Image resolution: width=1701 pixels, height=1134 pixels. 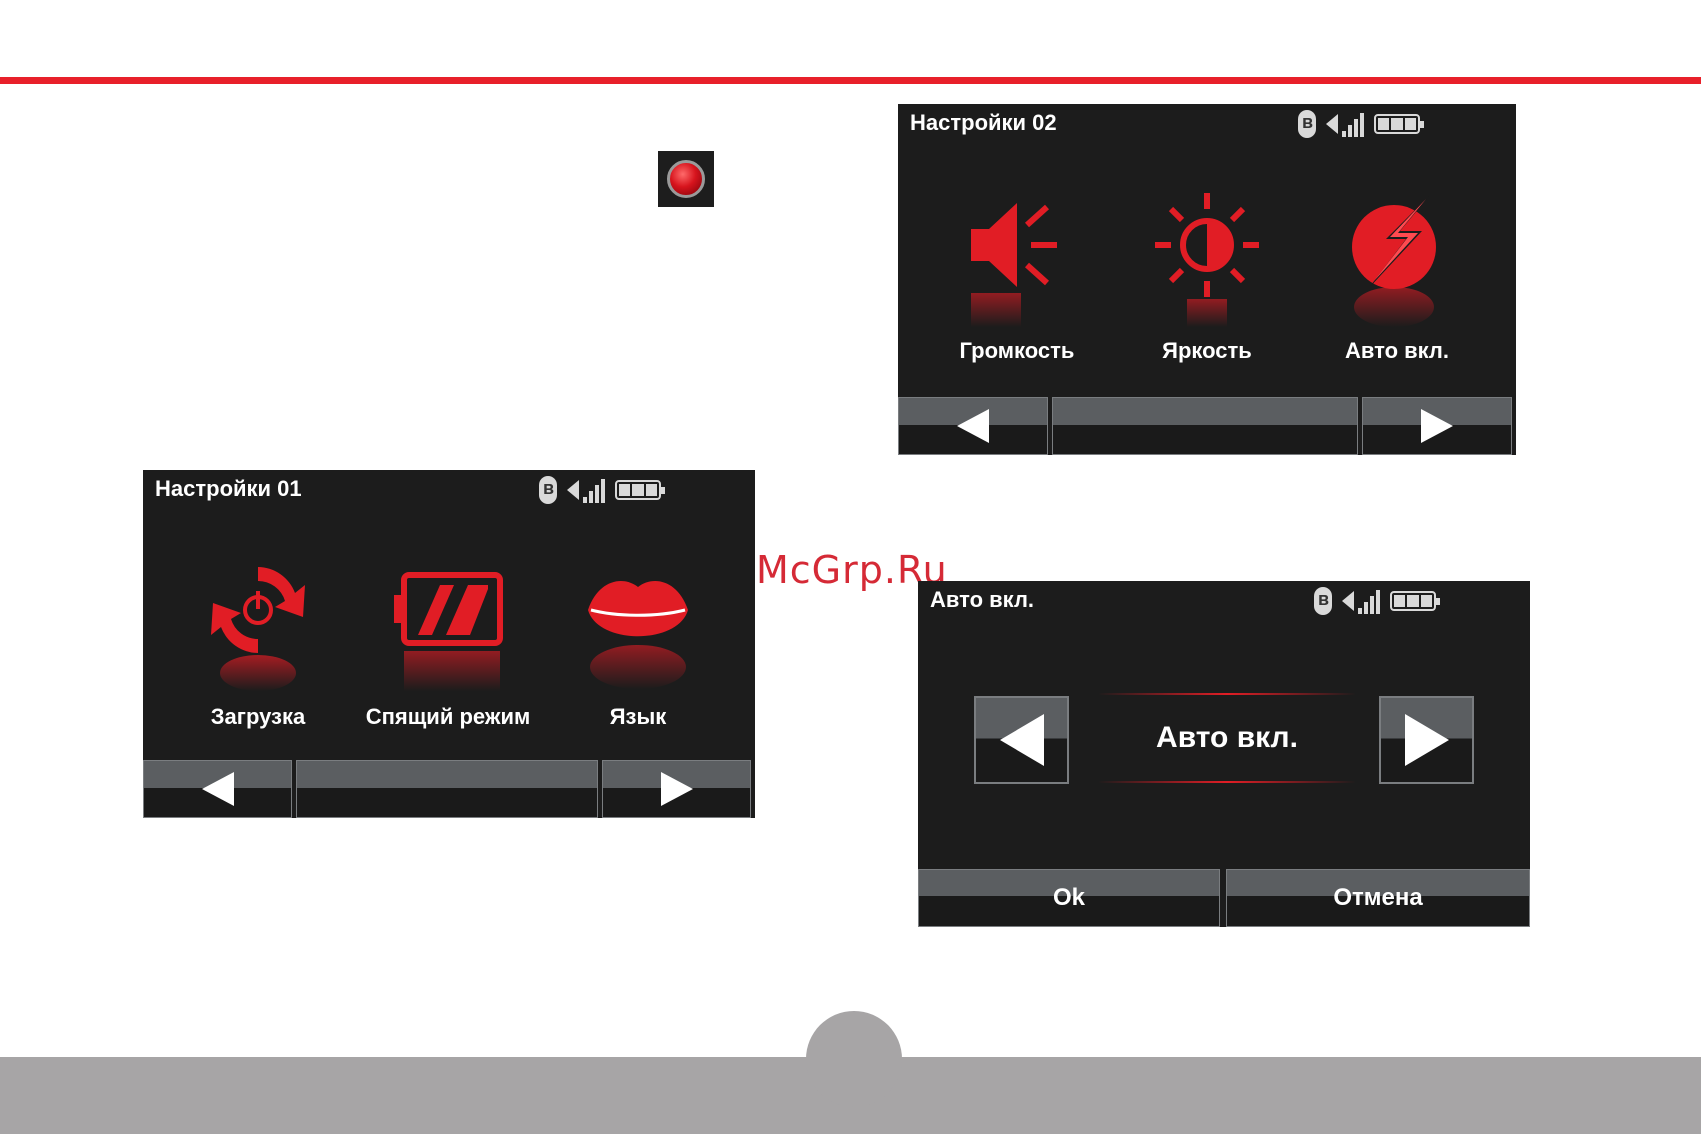 I want to click on settings-02-screen: Настройки 02 Громкость, so click(x=1207, y=279).